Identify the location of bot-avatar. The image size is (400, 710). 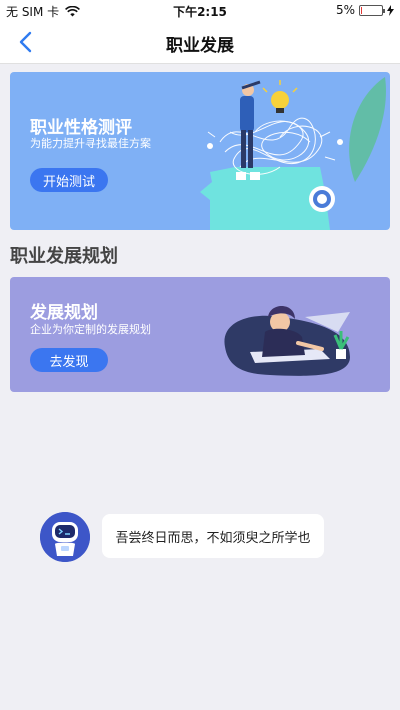
(65, 537).